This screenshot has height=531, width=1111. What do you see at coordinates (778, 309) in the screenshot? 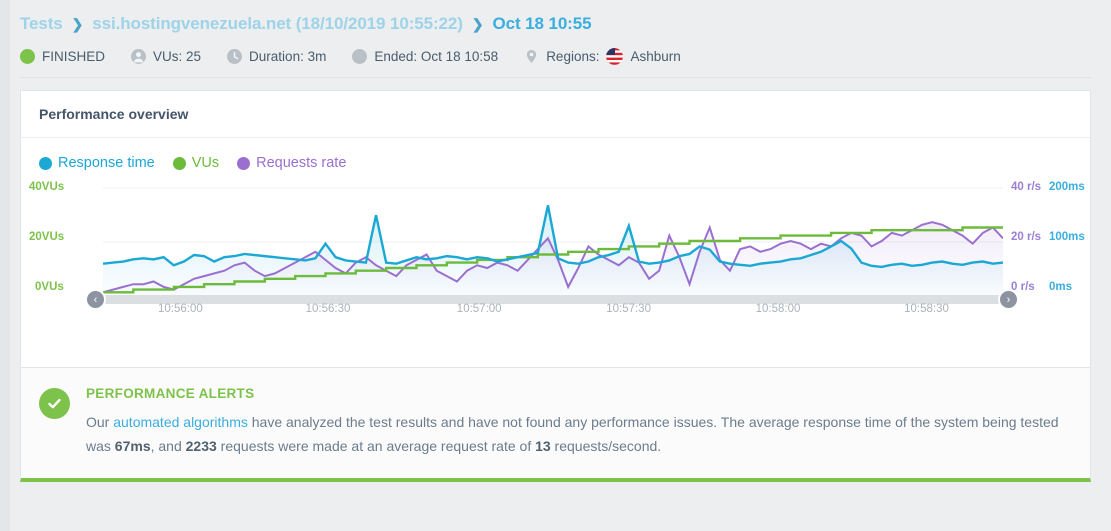
I see `x-axis-tick: 10:58:00` at bounding box center [778, 309].